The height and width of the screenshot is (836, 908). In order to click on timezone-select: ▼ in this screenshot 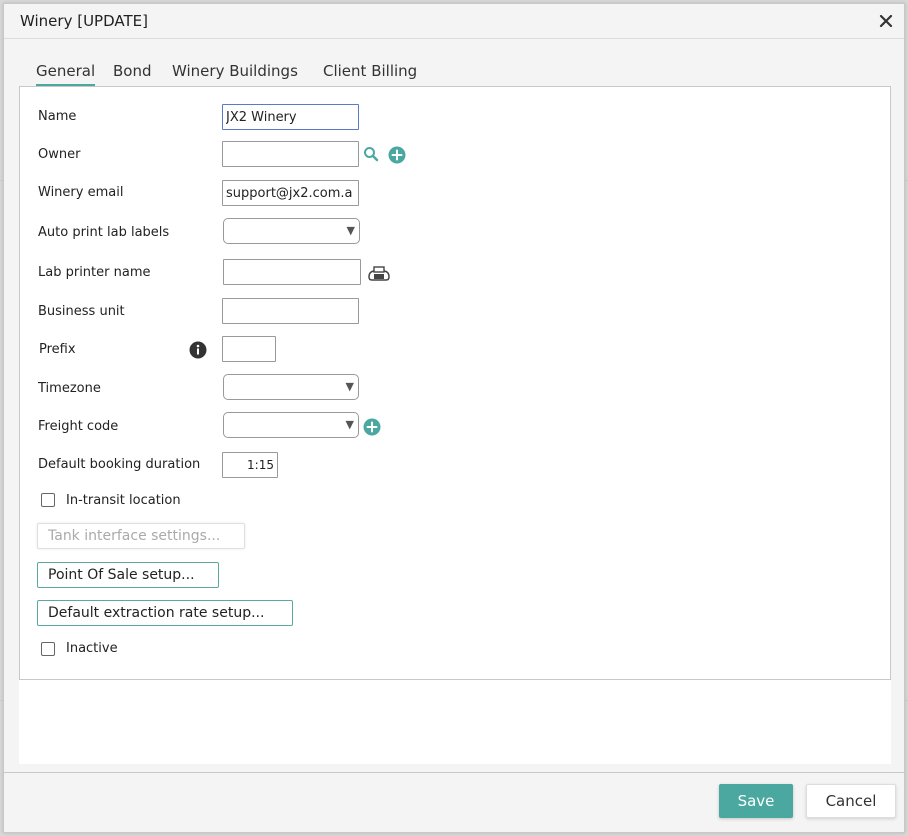, I will do `click(291, 387)`.